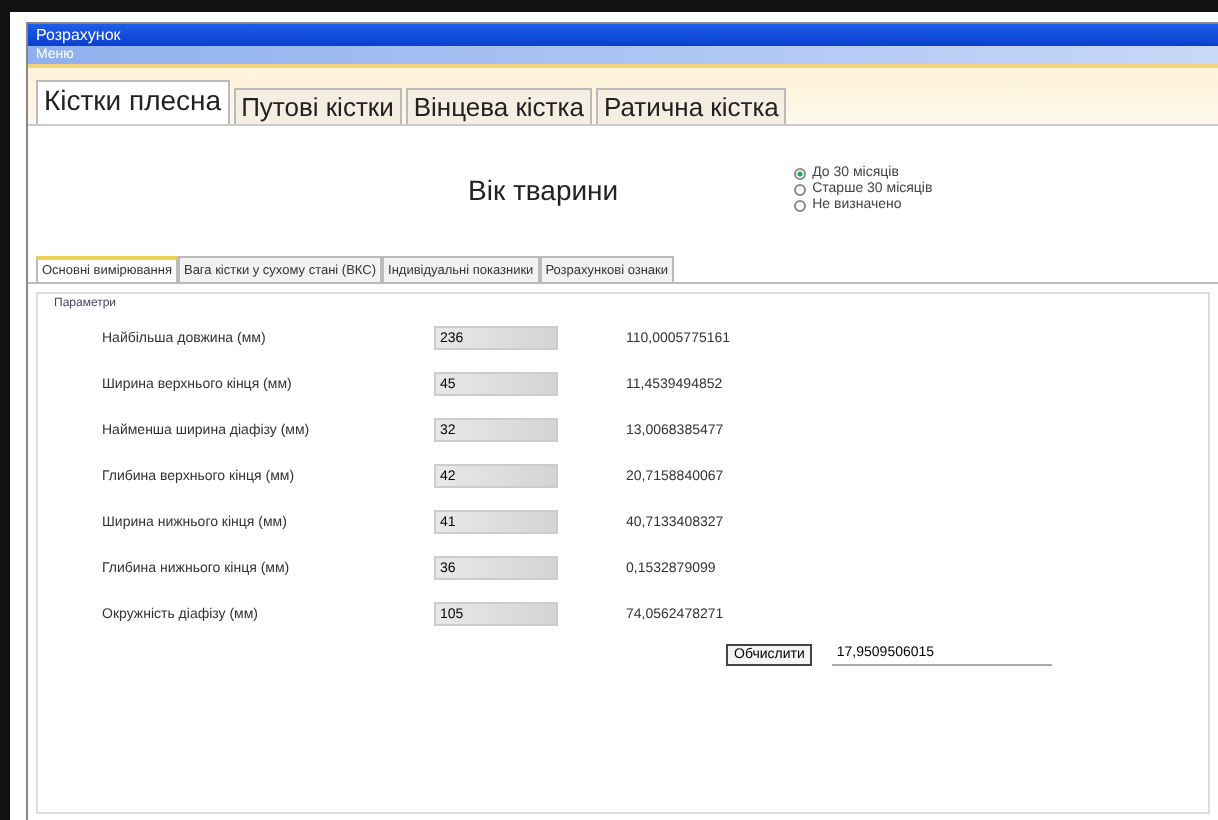  I want to click on tab: Вінцева кістка, so click(498, 106).